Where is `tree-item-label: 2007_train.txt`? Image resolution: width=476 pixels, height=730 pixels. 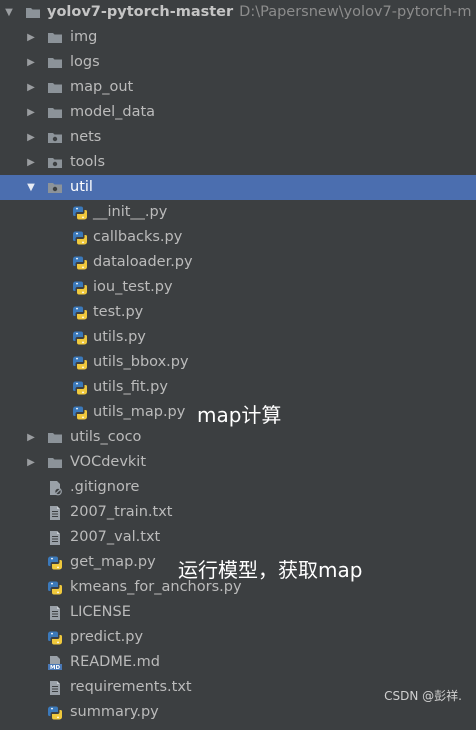 tree-item-label: 2007_train.txt is located at coordinates (121, 512).